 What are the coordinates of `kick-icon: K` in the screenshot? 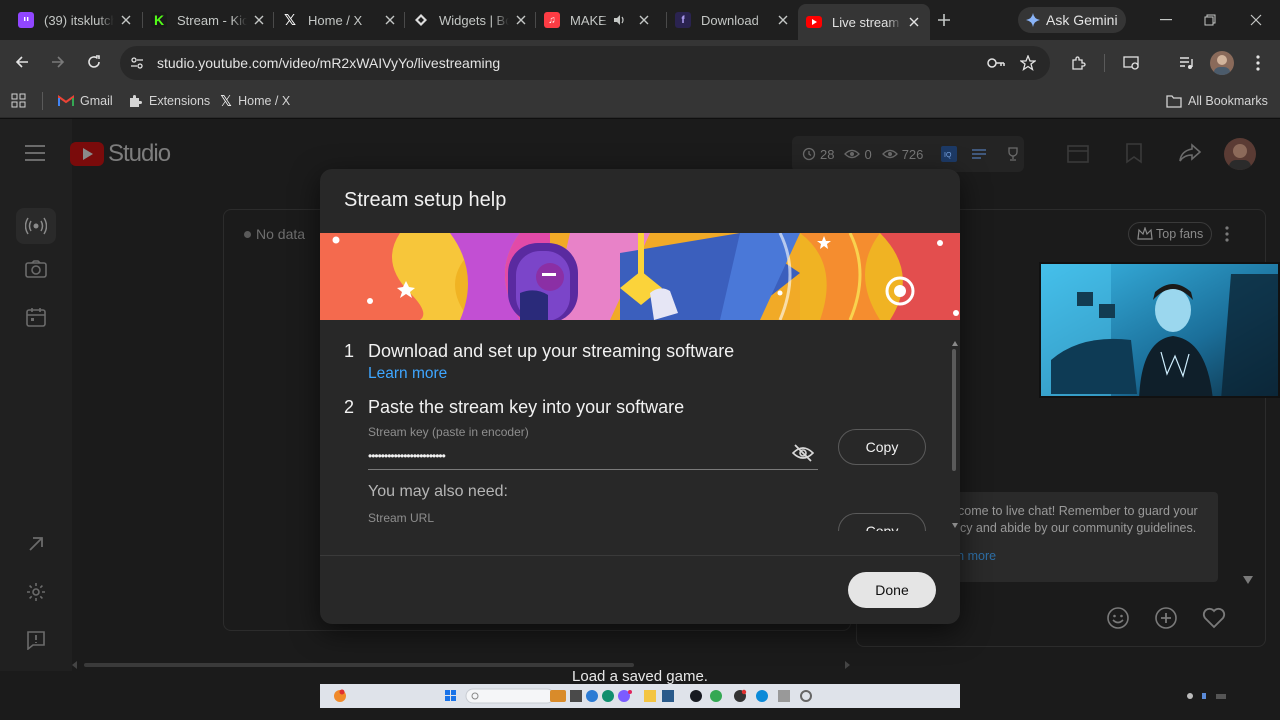 It's located at (159, 20).